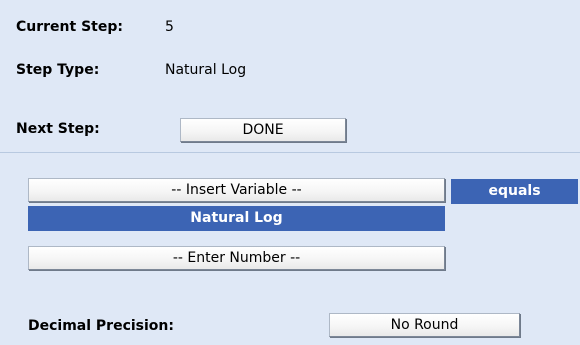 The width and height of the screenshot is (580, 345). Describe the element at coordinates (169, 27) in the screenshot. I see `current-step-value: 5` at that location.